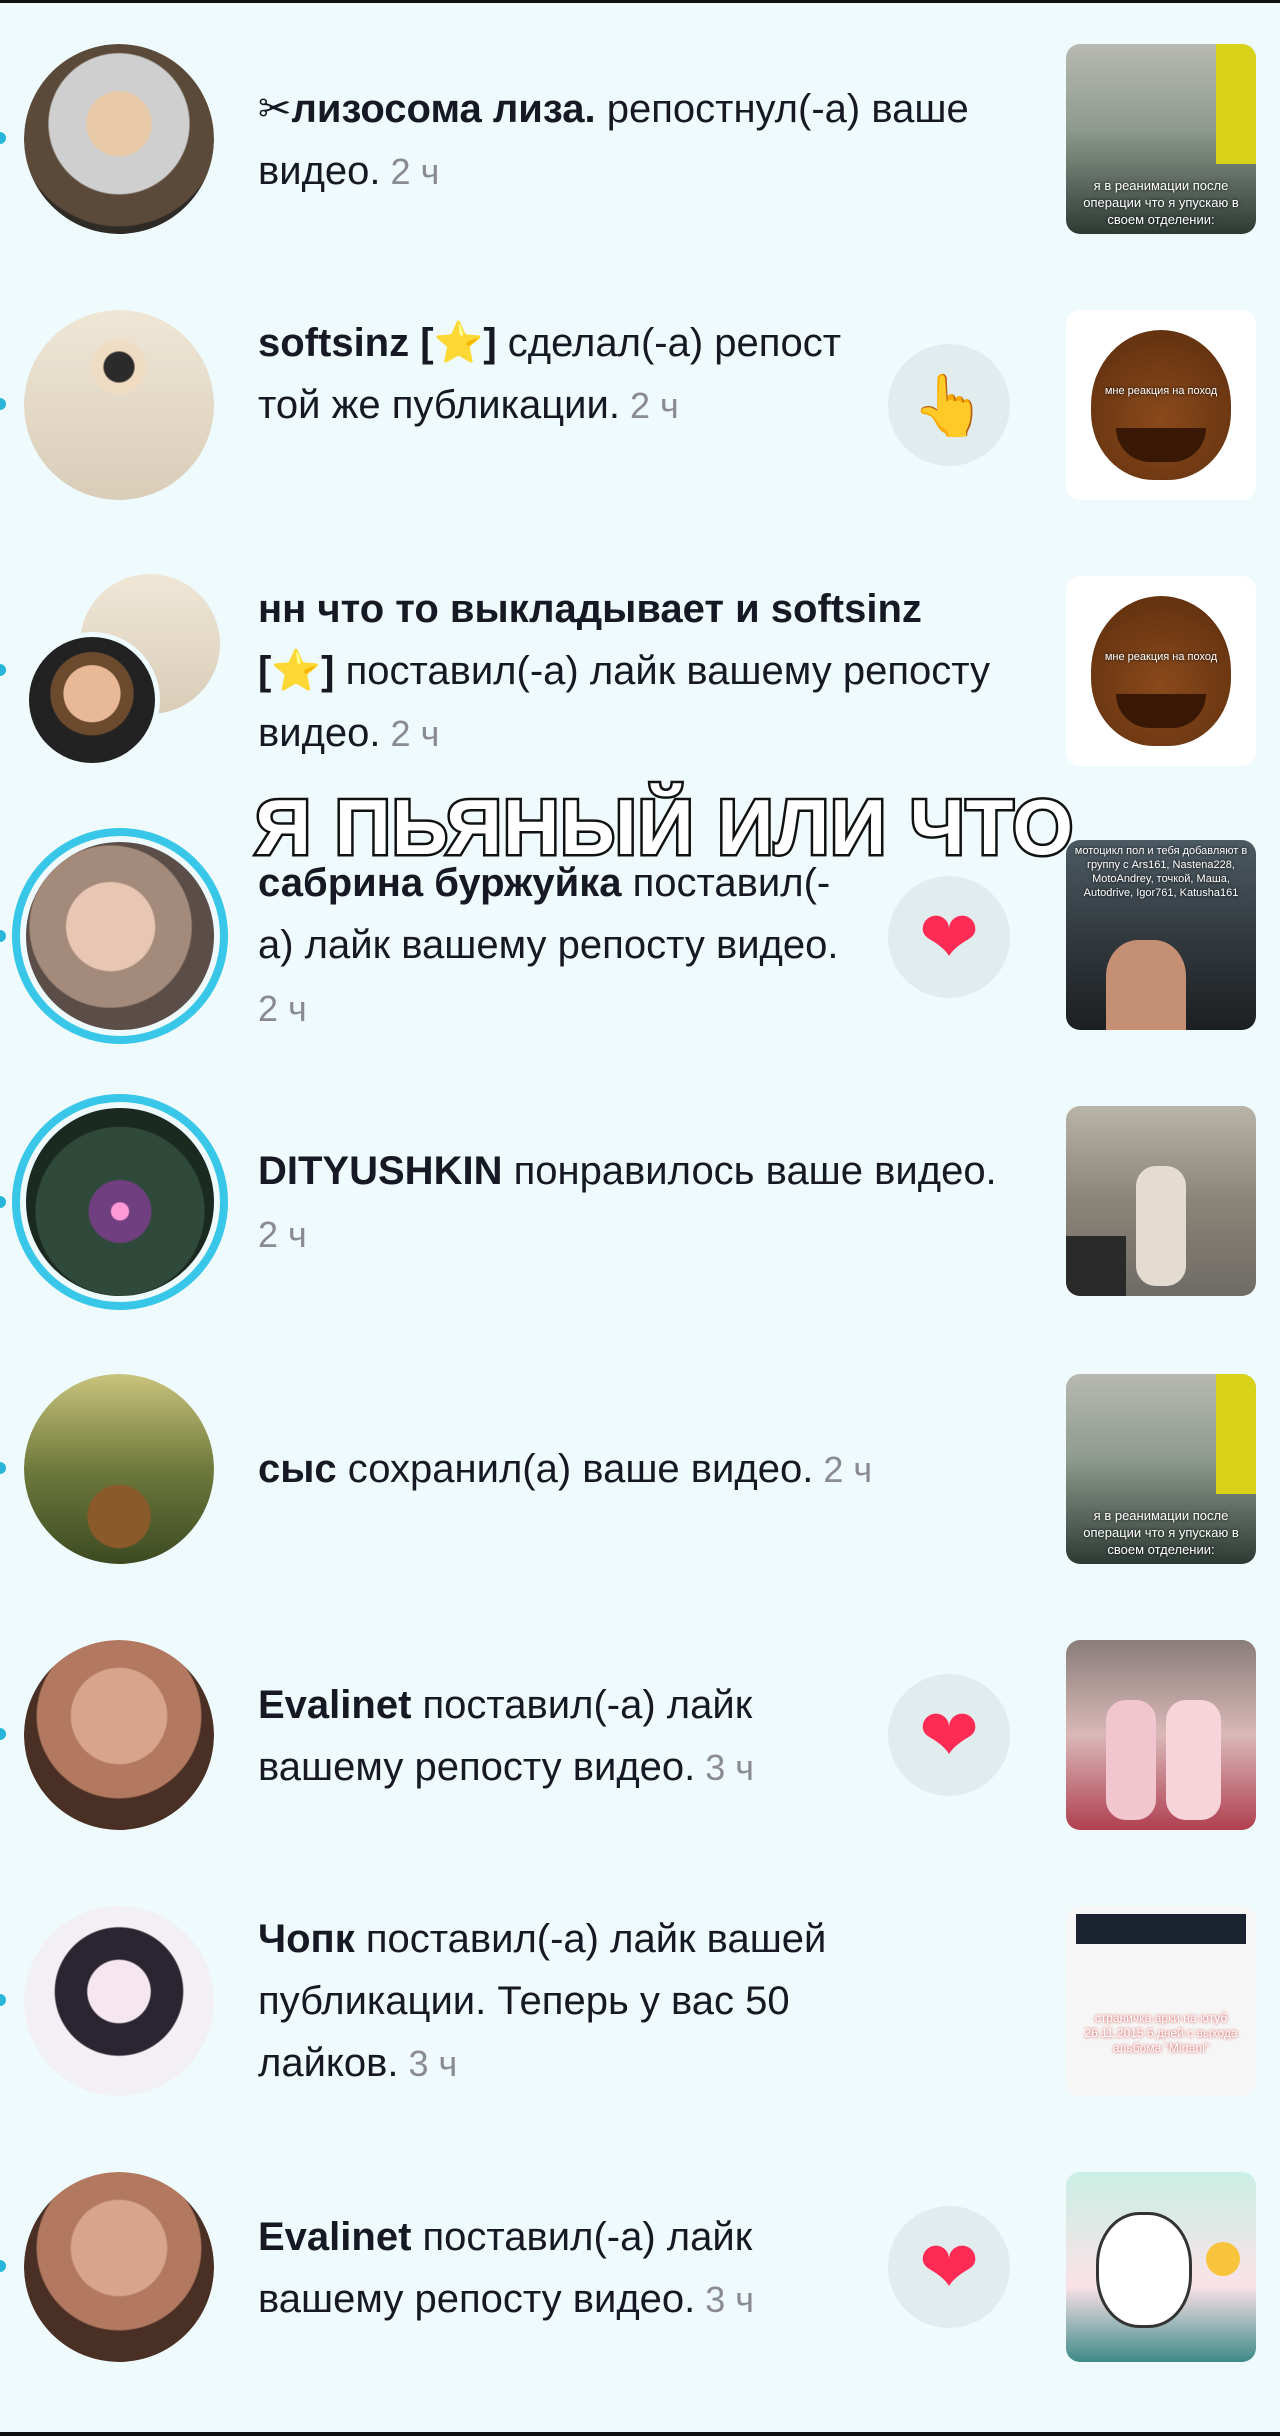  Describe the element at coordinates (640, 2434) in the screenshot. I see `bottom-border` at that location.